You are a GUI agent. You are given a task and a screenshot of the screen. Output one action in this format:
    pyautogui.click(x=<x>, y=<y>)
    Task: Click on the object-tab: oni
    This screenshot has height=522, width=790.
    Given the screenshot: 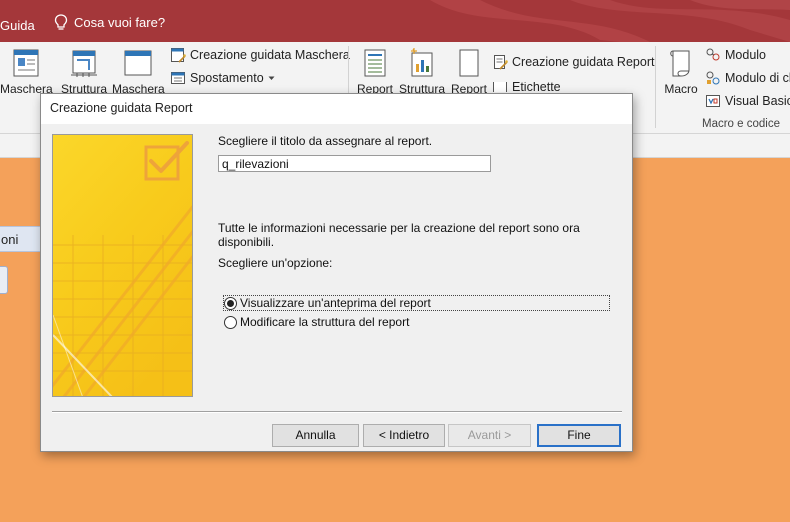 What is the action you would take?
    pyautogui.click(x=21, y=239)
    